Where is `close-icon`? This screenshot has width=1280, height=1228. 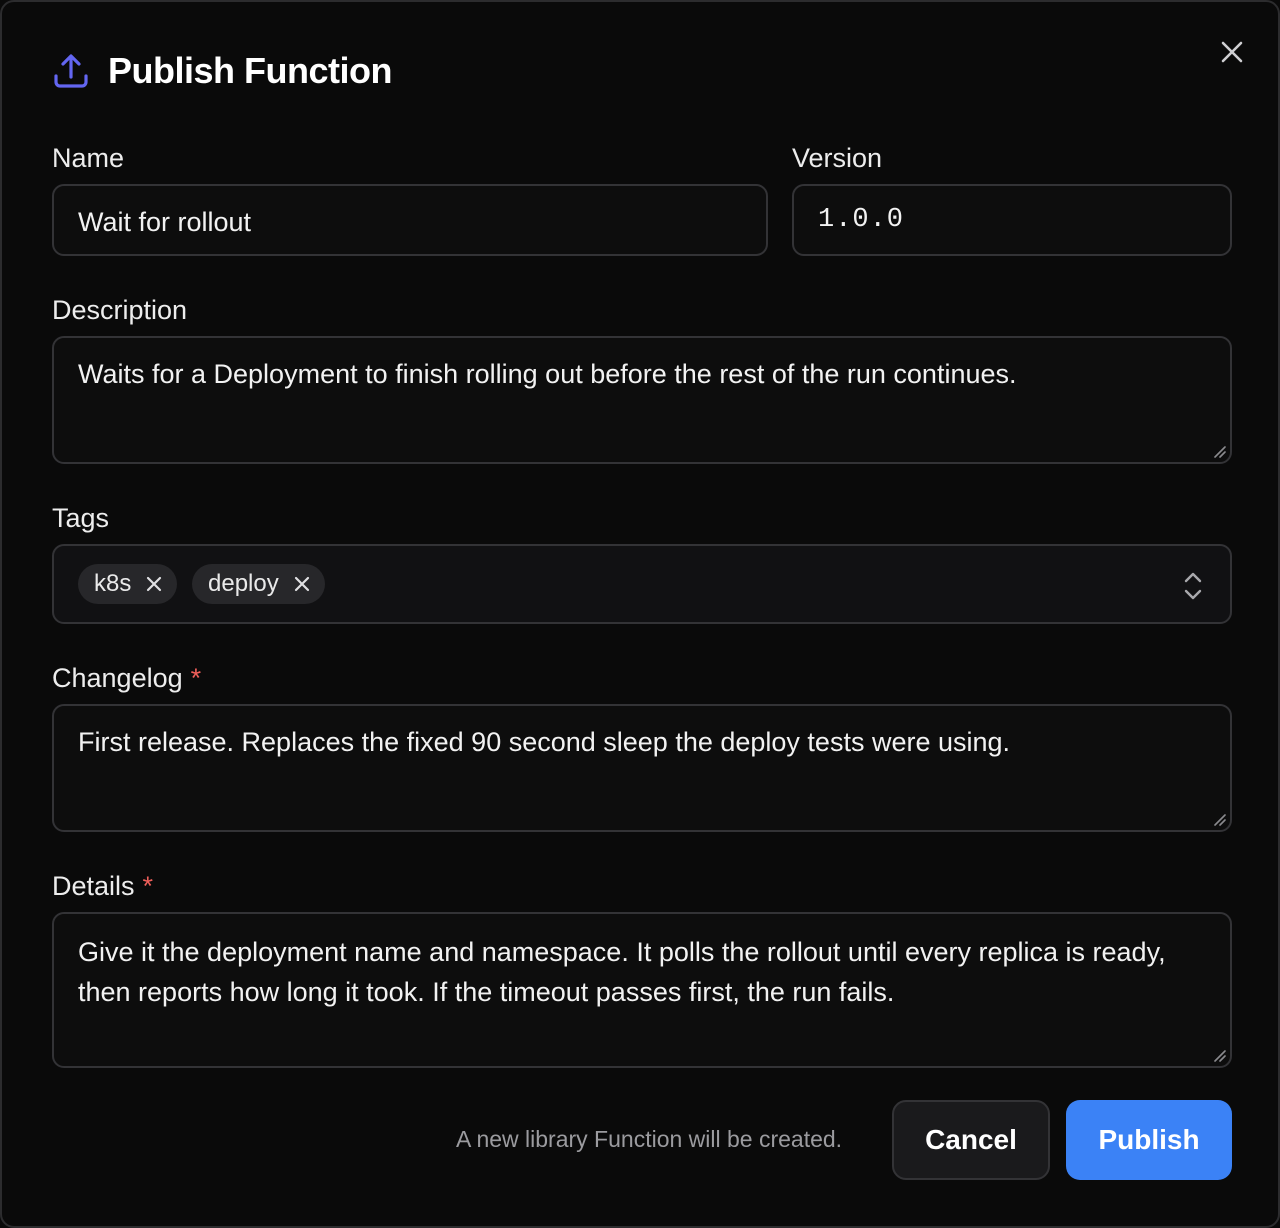
close-icon is located at coordinates (1232, 52).